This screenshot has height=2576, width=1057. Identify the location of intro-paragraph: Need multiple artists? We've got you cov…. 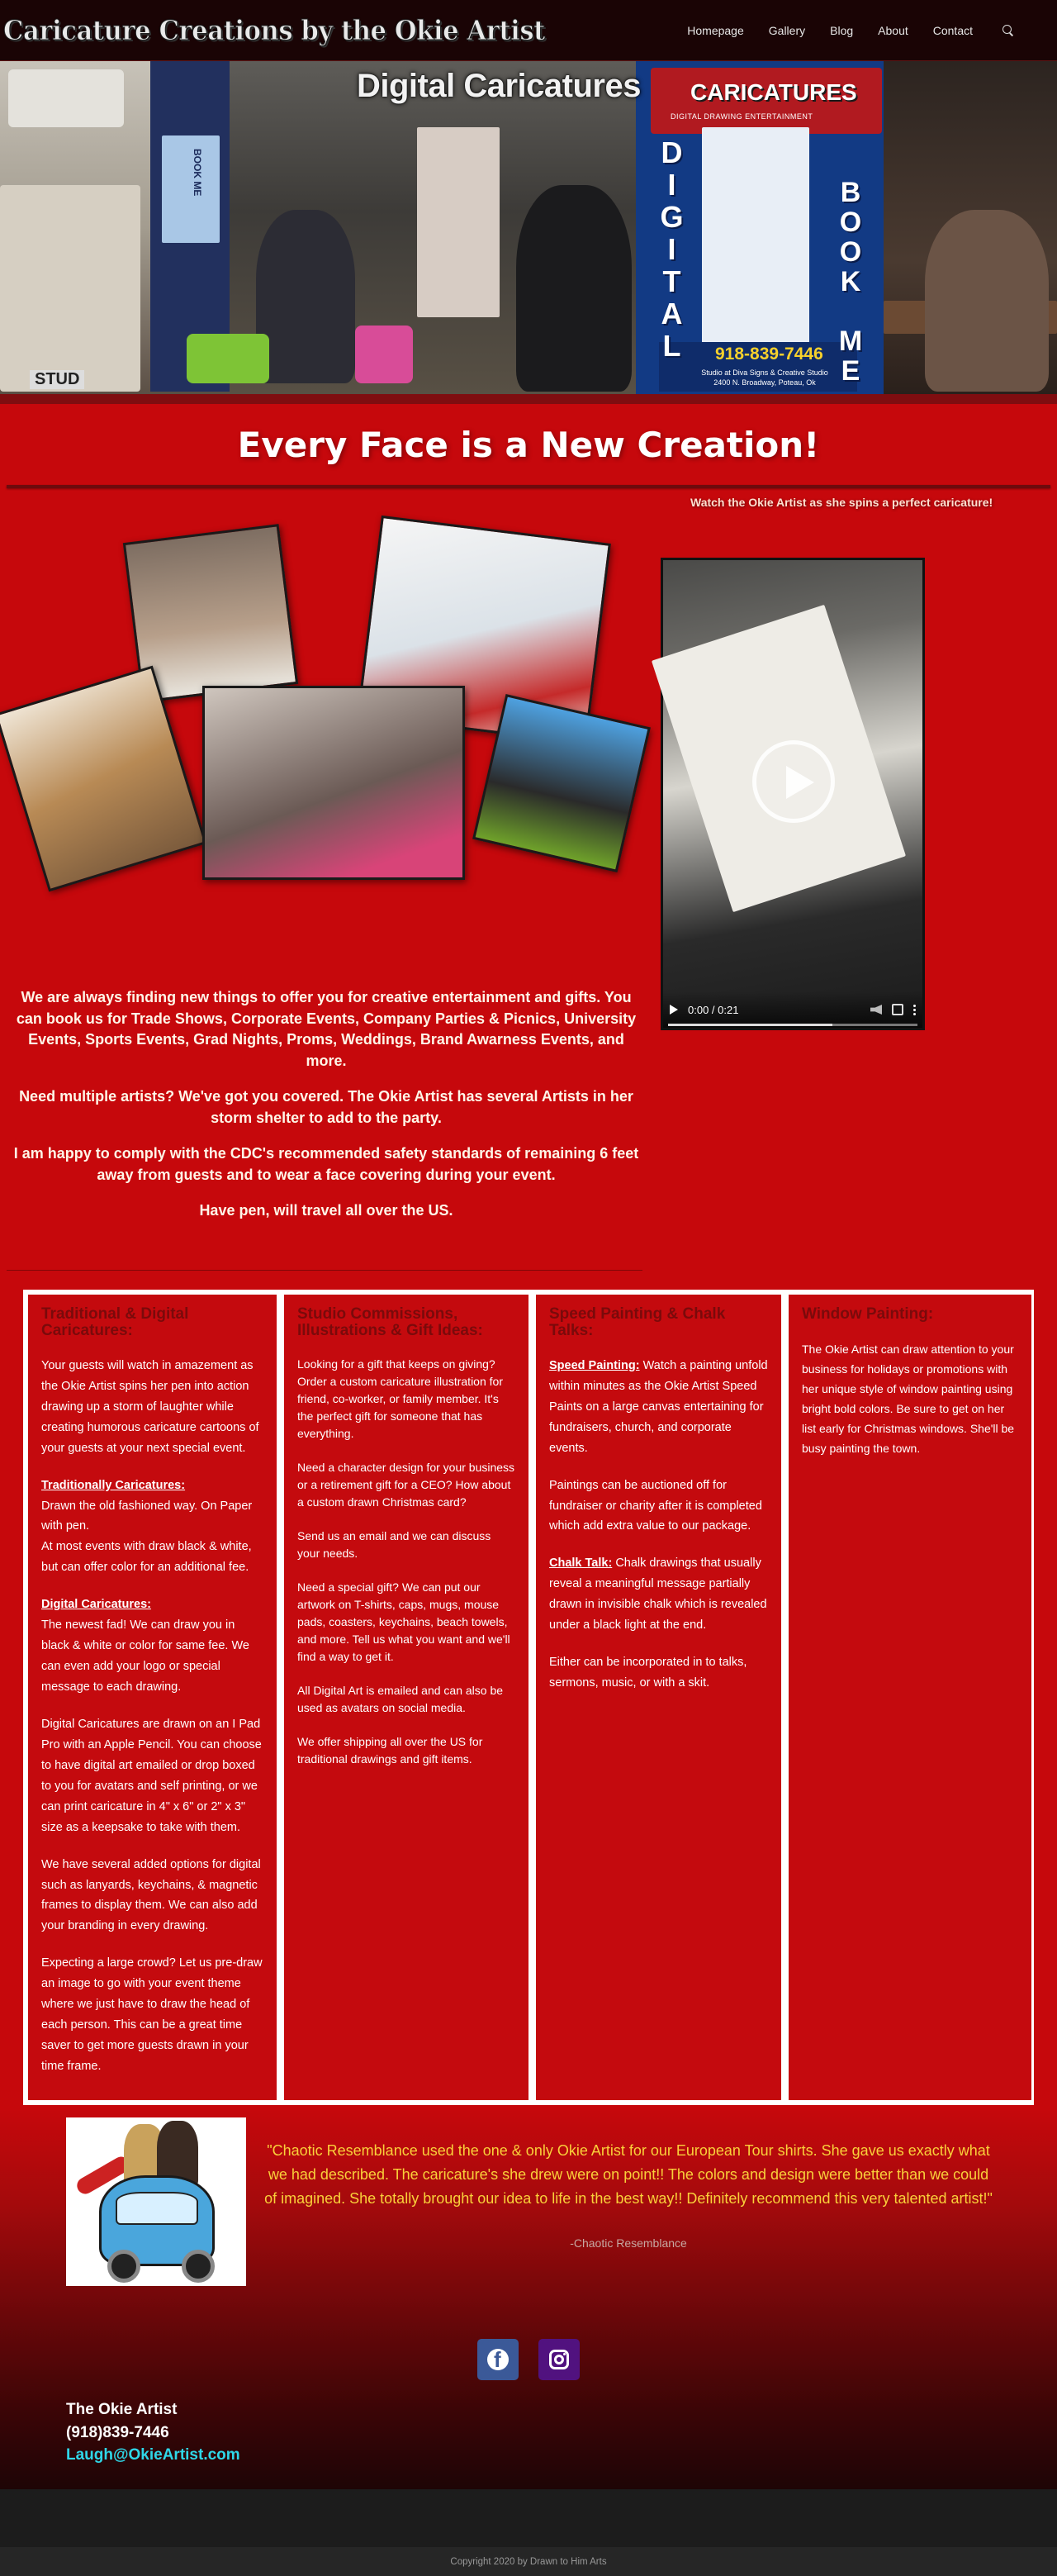
(326, 1107).